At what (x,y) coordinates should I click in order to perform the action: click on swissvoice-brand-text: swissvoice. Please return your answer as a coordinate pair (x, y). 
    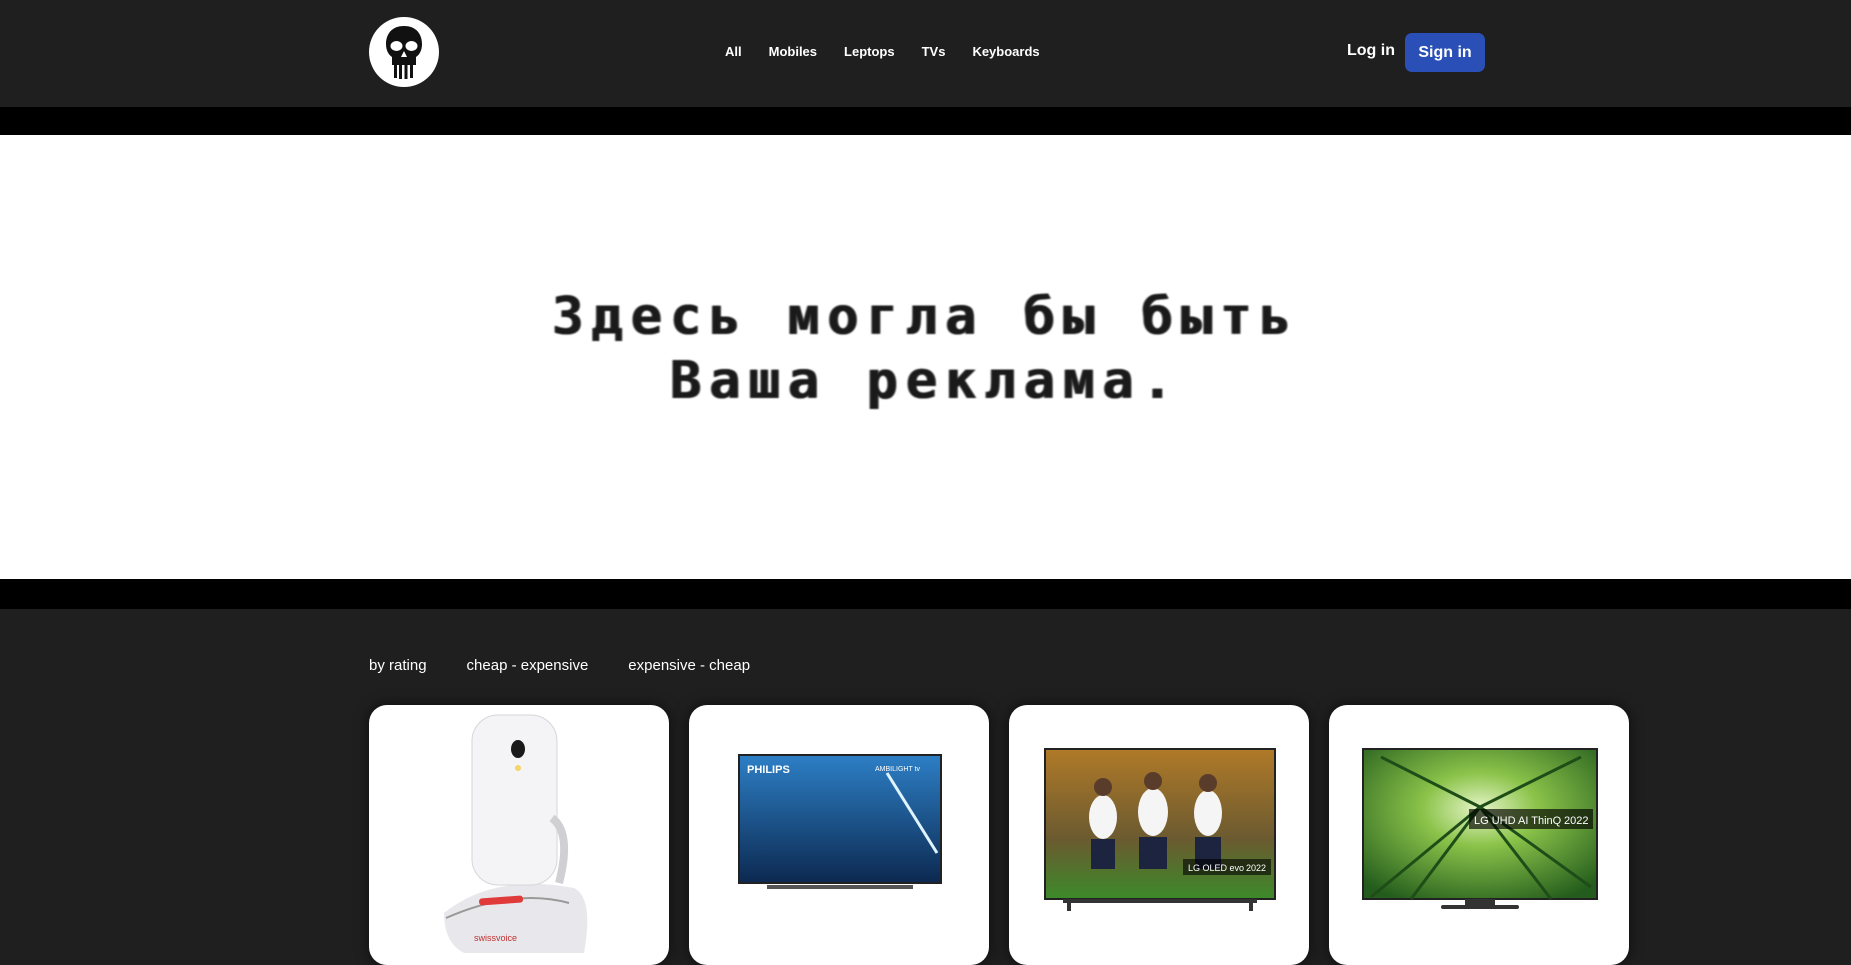
    Looking at the image, I should click on (495, 938).